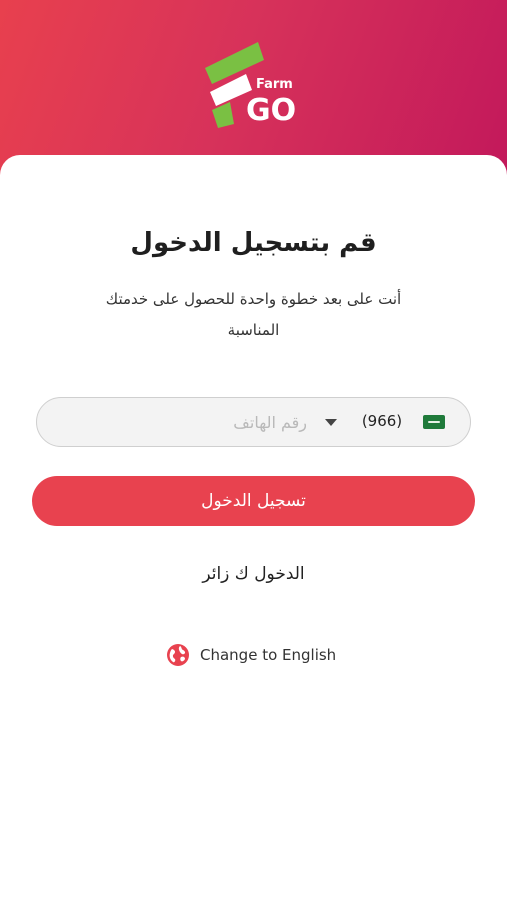  Describe the element at coordinates (232, 422) in the screenshot. I see `phone-input` at that location.